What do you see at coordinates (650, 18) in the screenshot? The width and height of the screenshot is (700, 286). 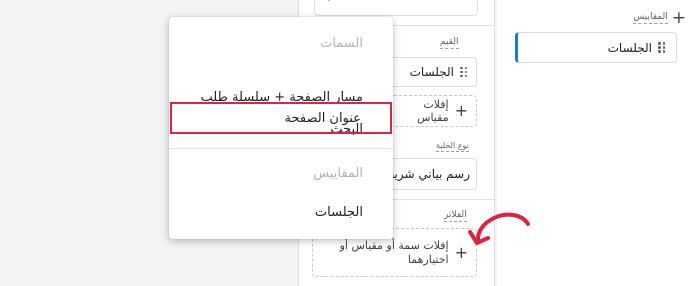 I see `metrics-label: المقاييس` at bounding box center [650, 18].